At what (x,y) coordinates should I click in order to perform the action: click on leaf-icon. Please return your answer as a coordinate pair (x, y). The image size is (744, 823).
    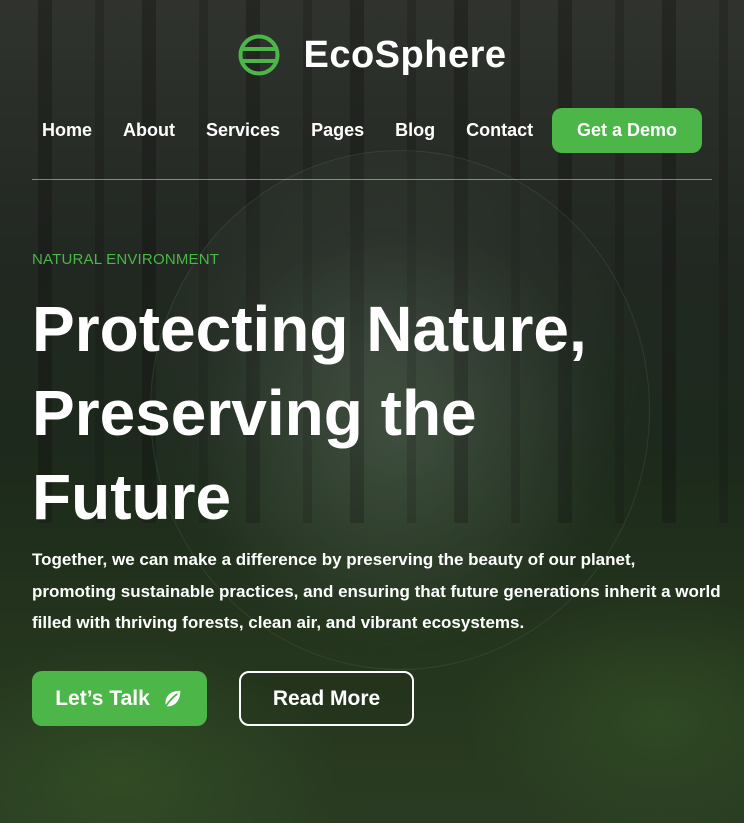
    Looking at the image, I should click on (172, 698).